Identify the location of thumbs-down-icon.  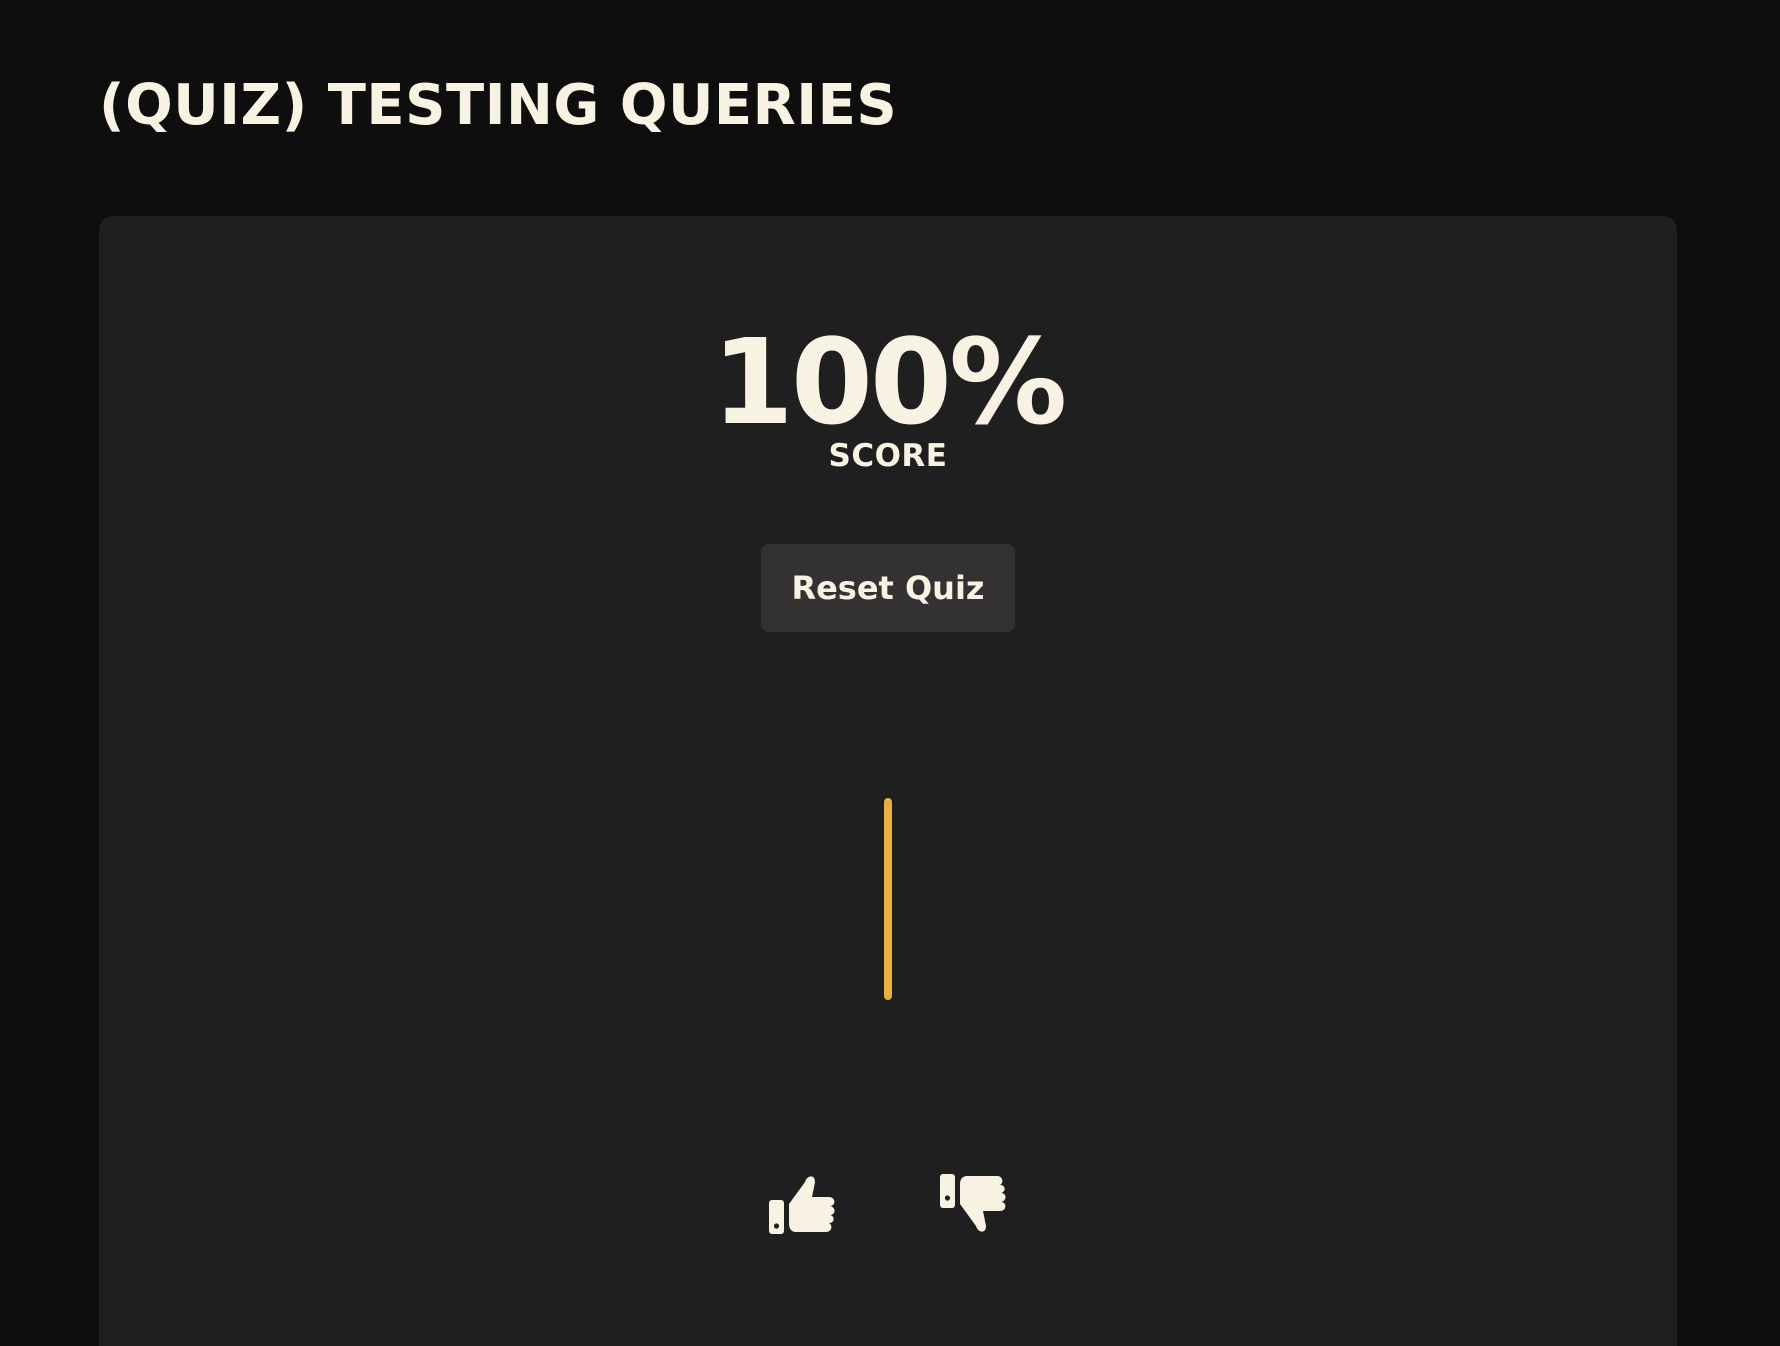
(973, 1203).